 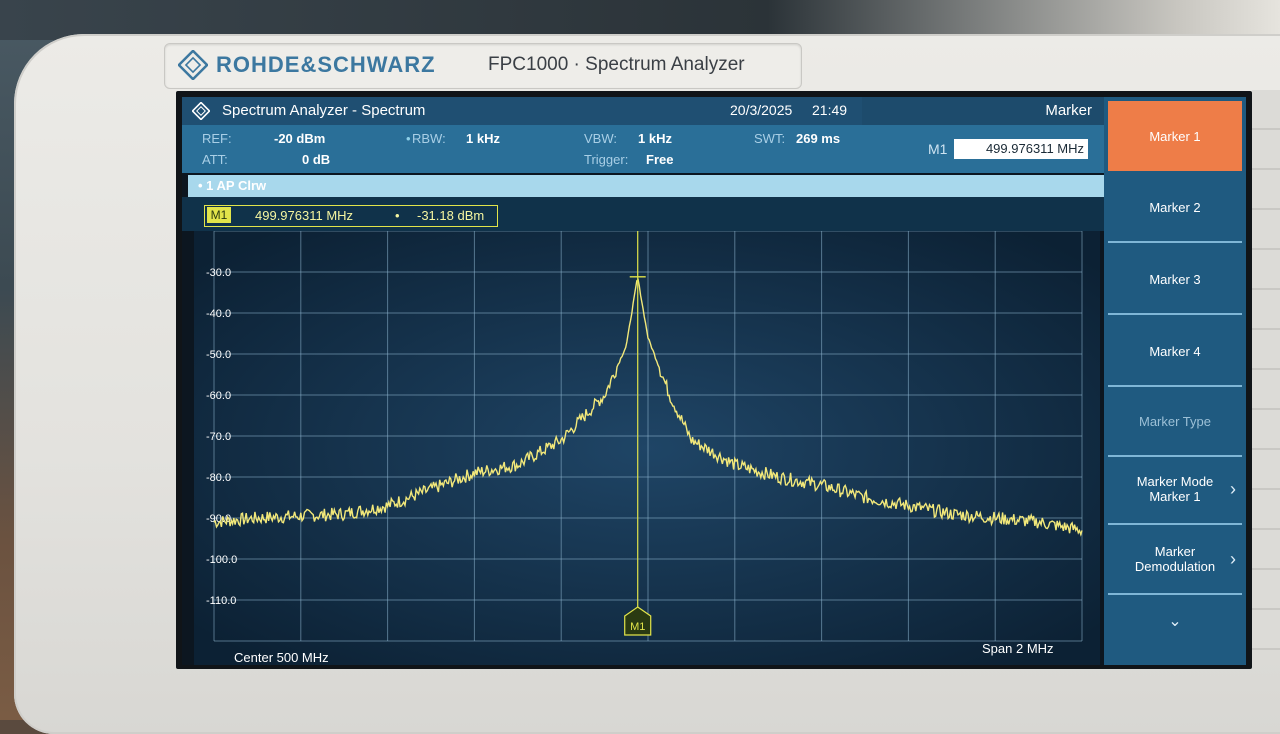 What do you see at coordinates (1018, 648) in the screenshot?
I see `span-label: Span 2 MHz` at bounding box center [1018, 648].